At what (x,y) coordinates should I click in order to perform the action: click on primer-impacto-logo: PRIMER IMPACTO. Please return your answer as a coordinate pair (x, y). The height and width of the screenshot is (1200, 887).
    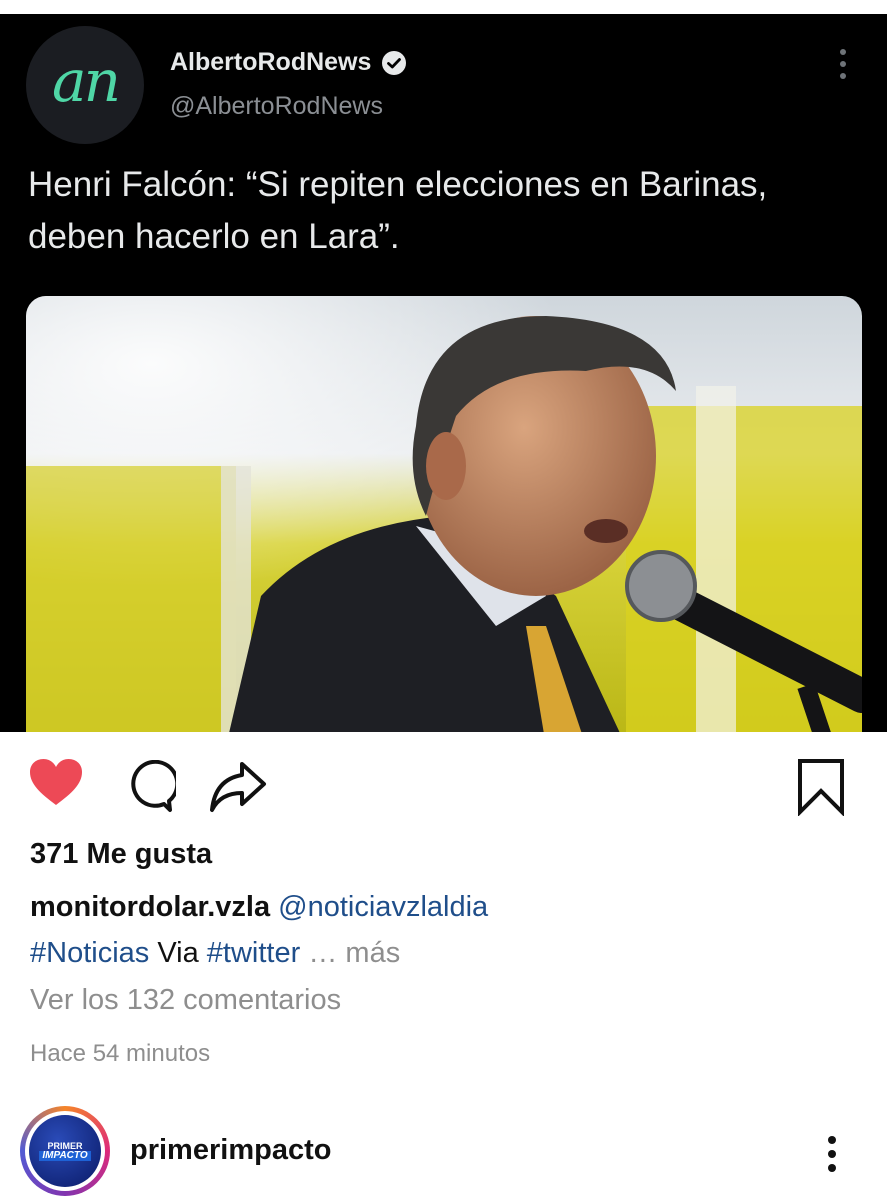
    Looking at the image, I should click on (65, 1151).